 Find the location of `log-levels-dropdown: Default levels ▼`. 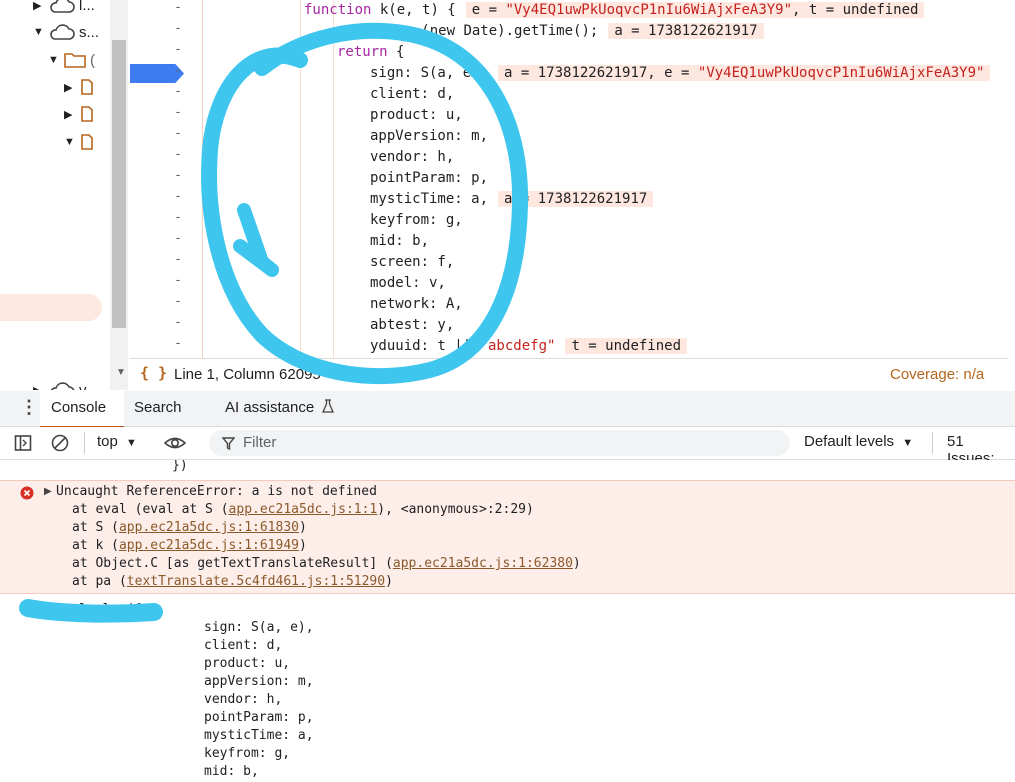

log-levels-dropdown: Default levels ▼ is located at coordinates (858, 441).